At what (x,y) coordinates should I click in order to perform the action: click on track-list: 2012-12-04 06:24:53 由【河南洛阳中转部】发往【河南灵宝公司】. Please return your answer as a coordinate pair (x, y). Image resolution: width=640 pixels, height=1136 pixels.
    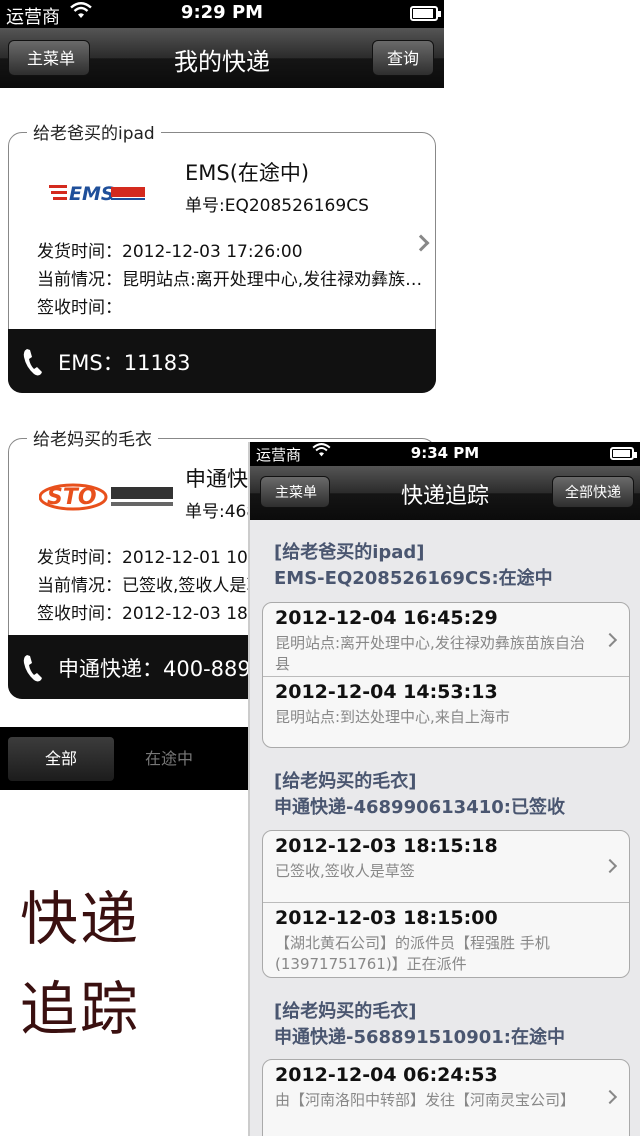
    Looking at the image, I should click on (446, 1097).